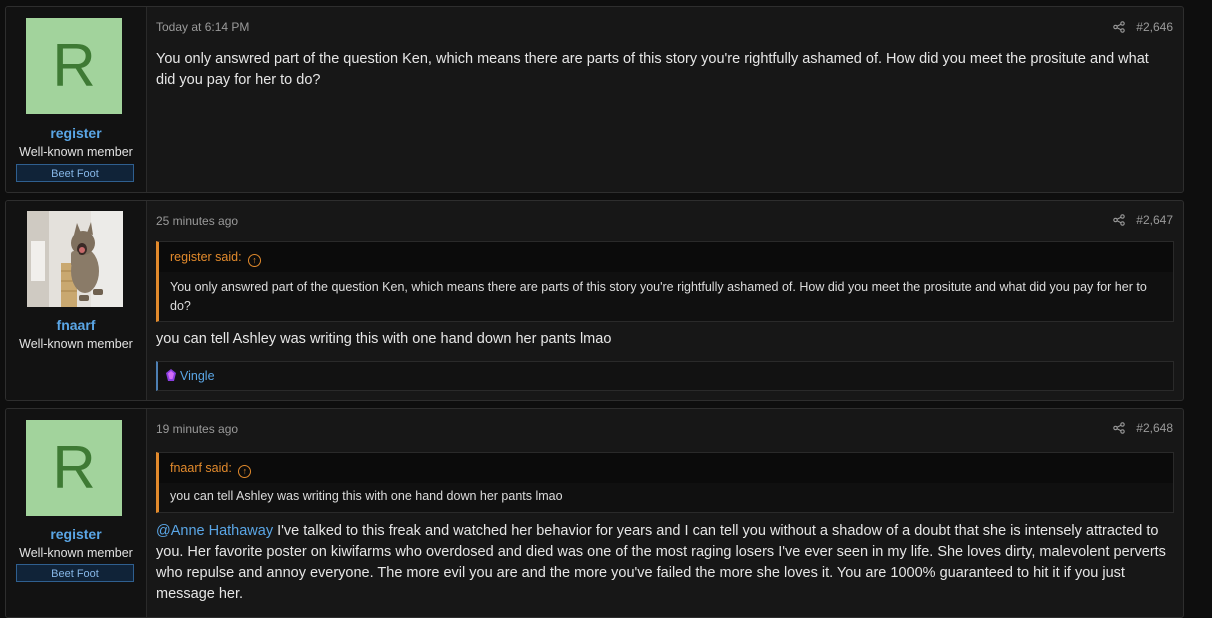 This screenshot has height=618, width=1212. What do you see at coordinates (1154, 220) in the screenshot?
I see `post-number-link: #2,647` at bounding box center [1154, 220].